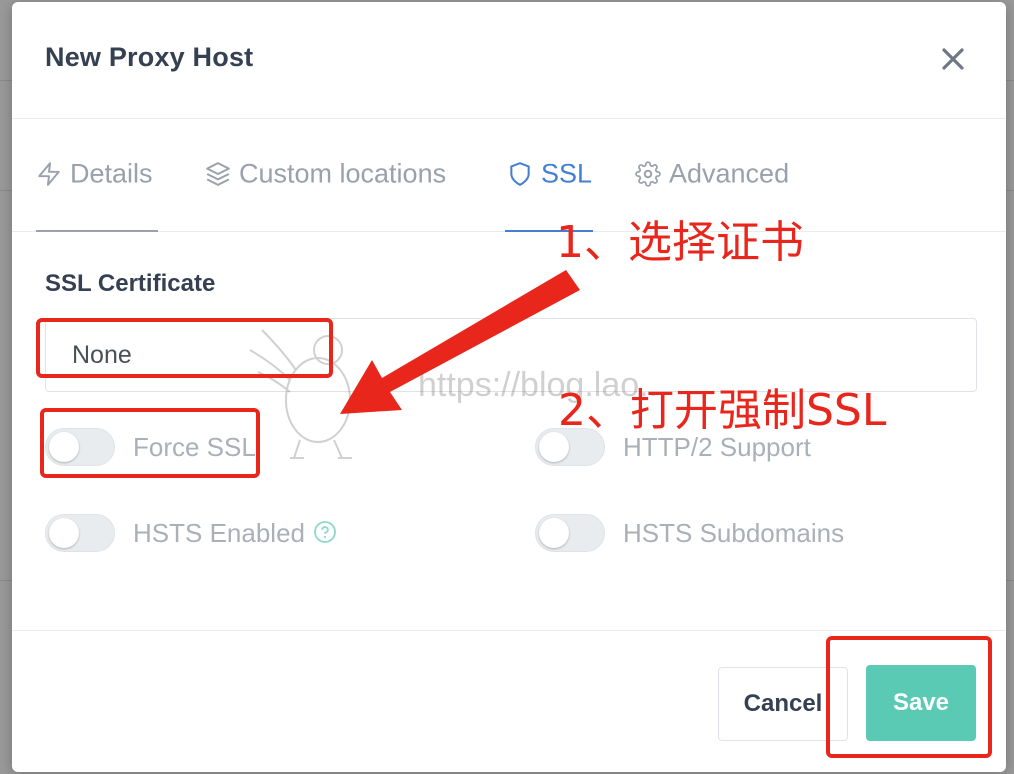  Describe the element at coordinates (343, 173) in the screenshot. I see `tab-label: Custom locations` at that location.